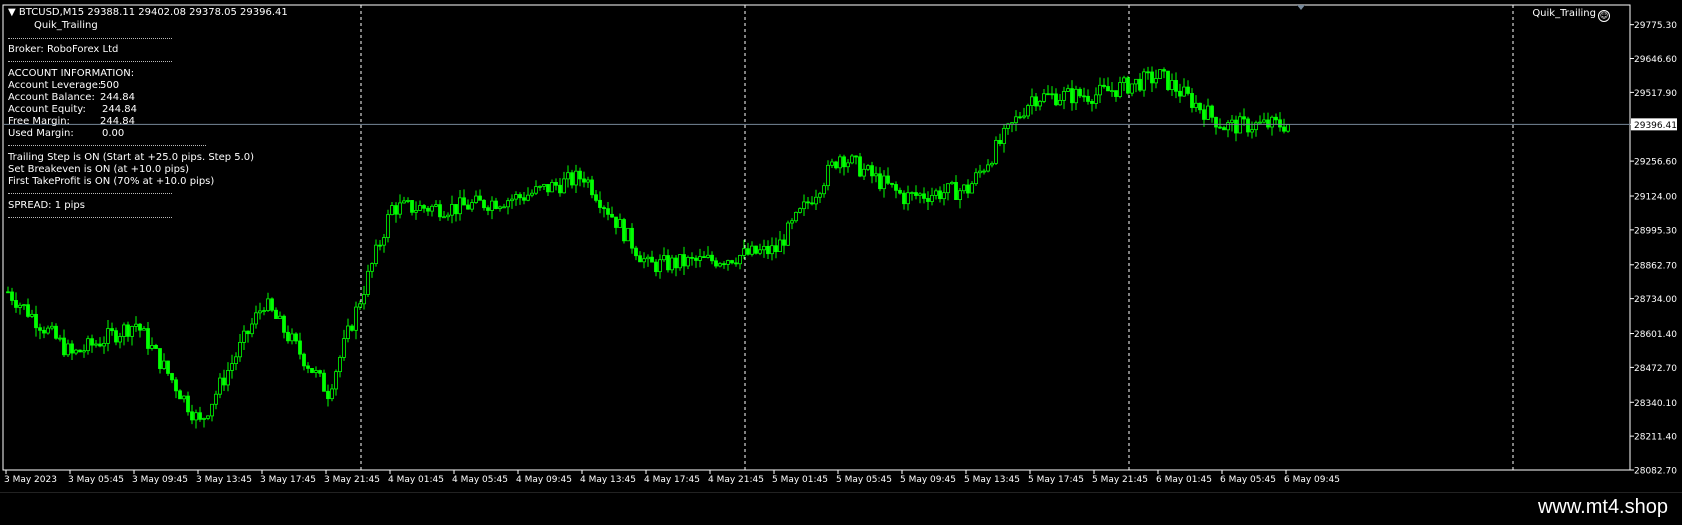 This screenshot has height=525, width=1682. I want to click on y-tick-label: 28995.30, so click(1655, 231).